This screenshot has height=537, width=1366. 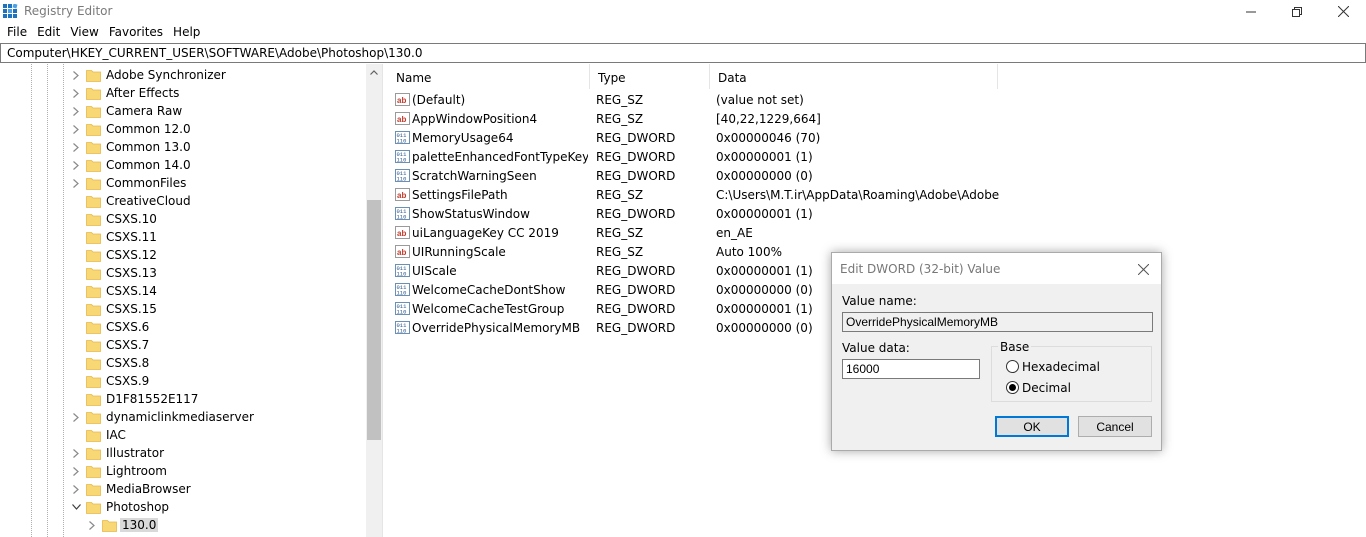 I want to click on hexadecimal-radio, so click(x=1012, y=366).